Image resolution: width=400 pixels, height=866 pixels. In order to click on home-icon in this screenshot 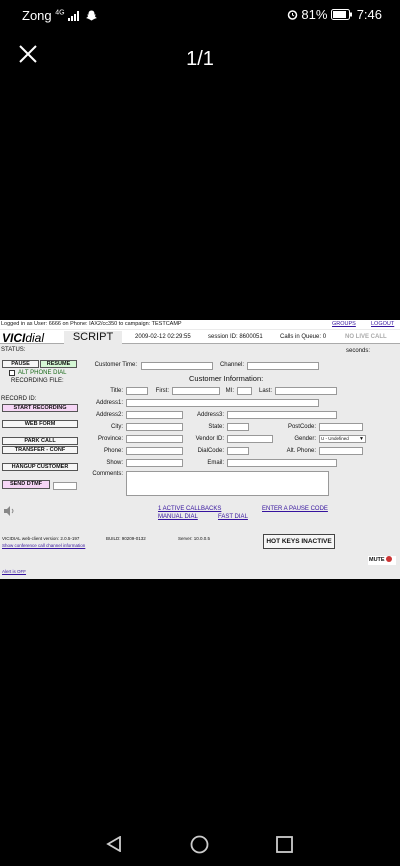, I will do `click(199, 844)`.